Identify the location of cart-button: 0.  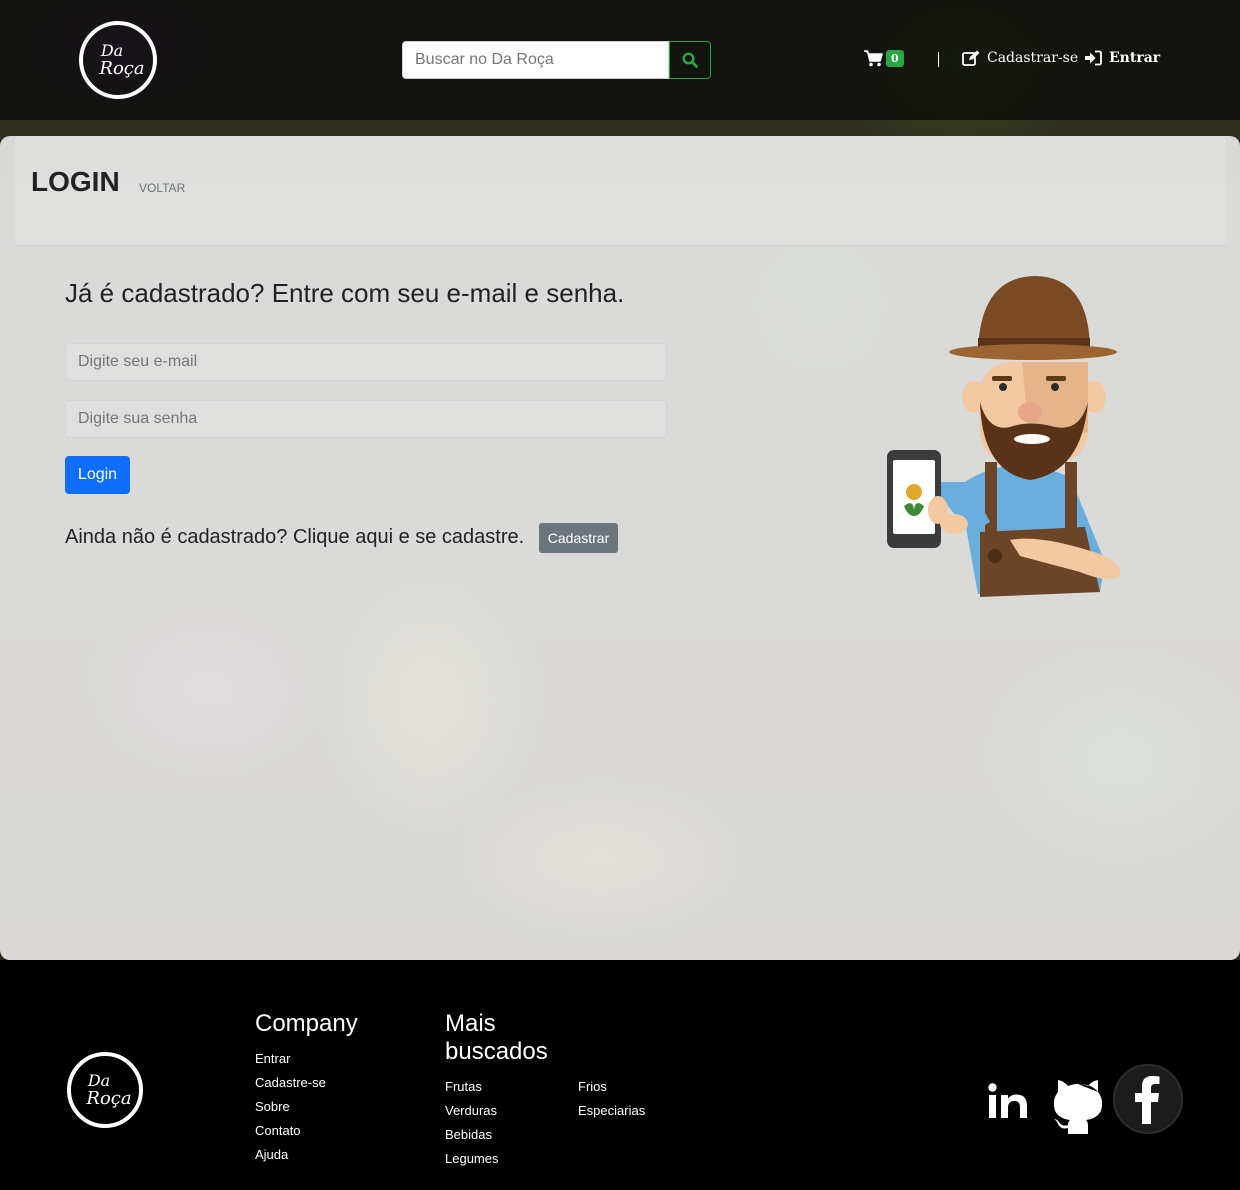
(884, 58).